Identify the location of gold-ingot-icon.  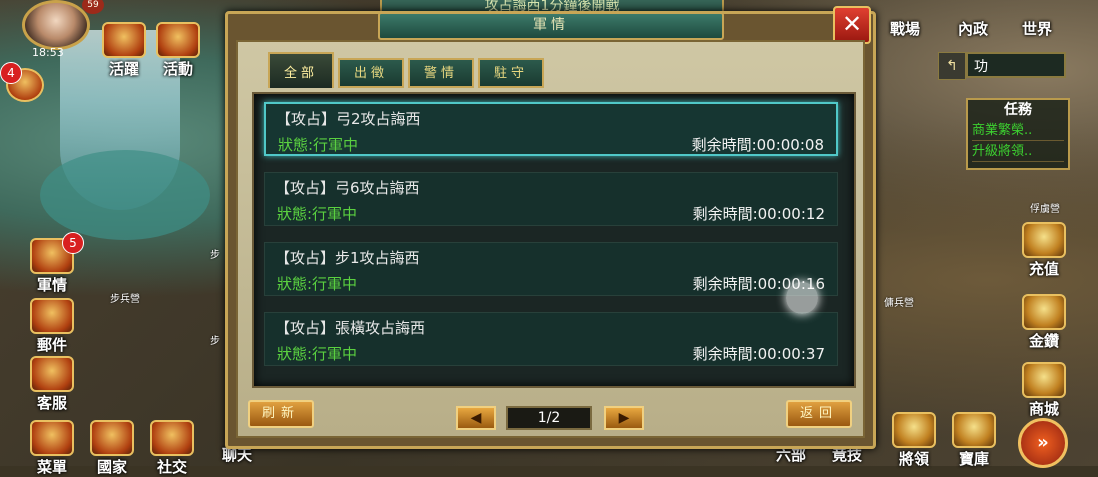
(1044, 380).